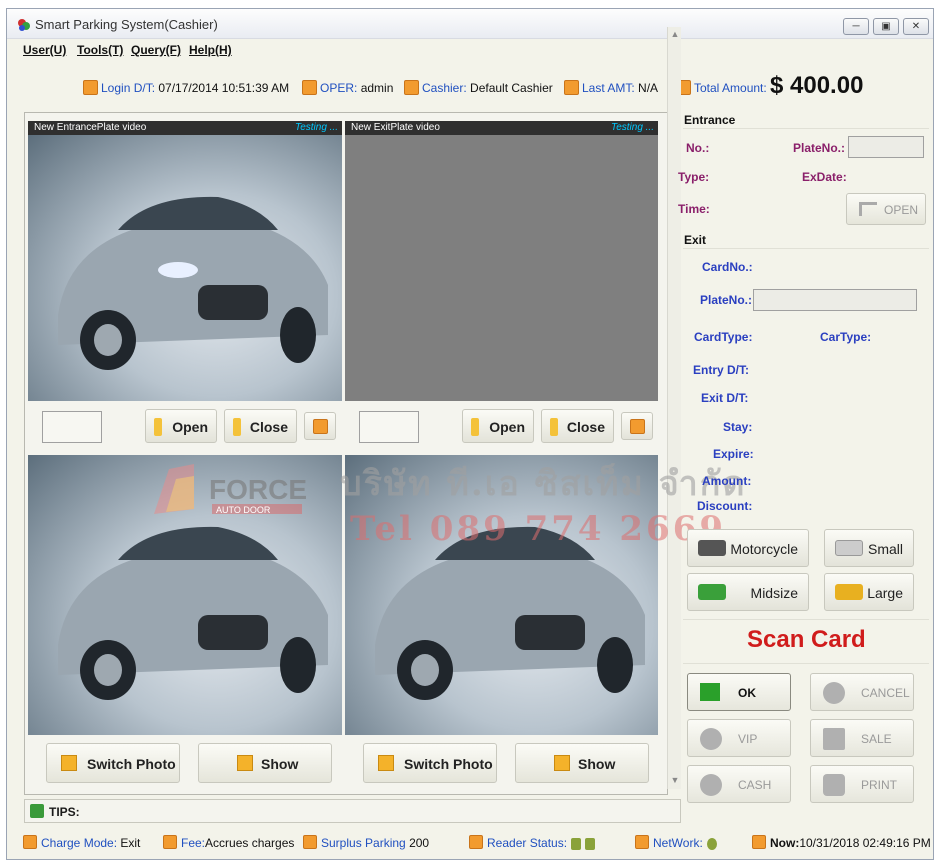 The height and width of the screenshot is (868, 945). I want to click on menu-query: Query(F), so click(156, 50).